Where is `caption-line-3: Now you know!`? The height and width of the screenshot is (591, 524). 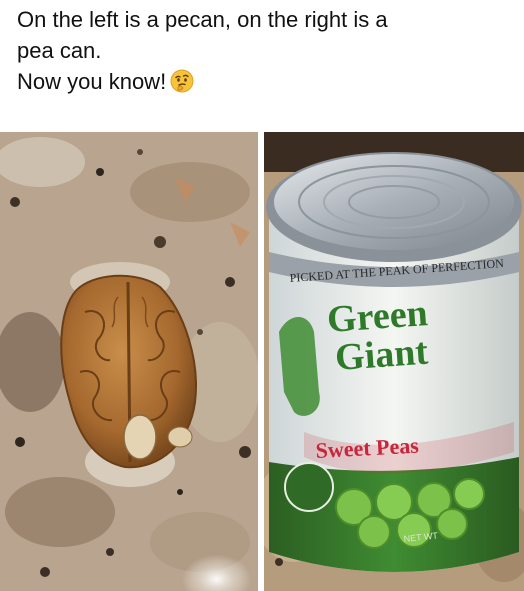 caption-line-3: Now you know! is located at coordinates (267, 81).